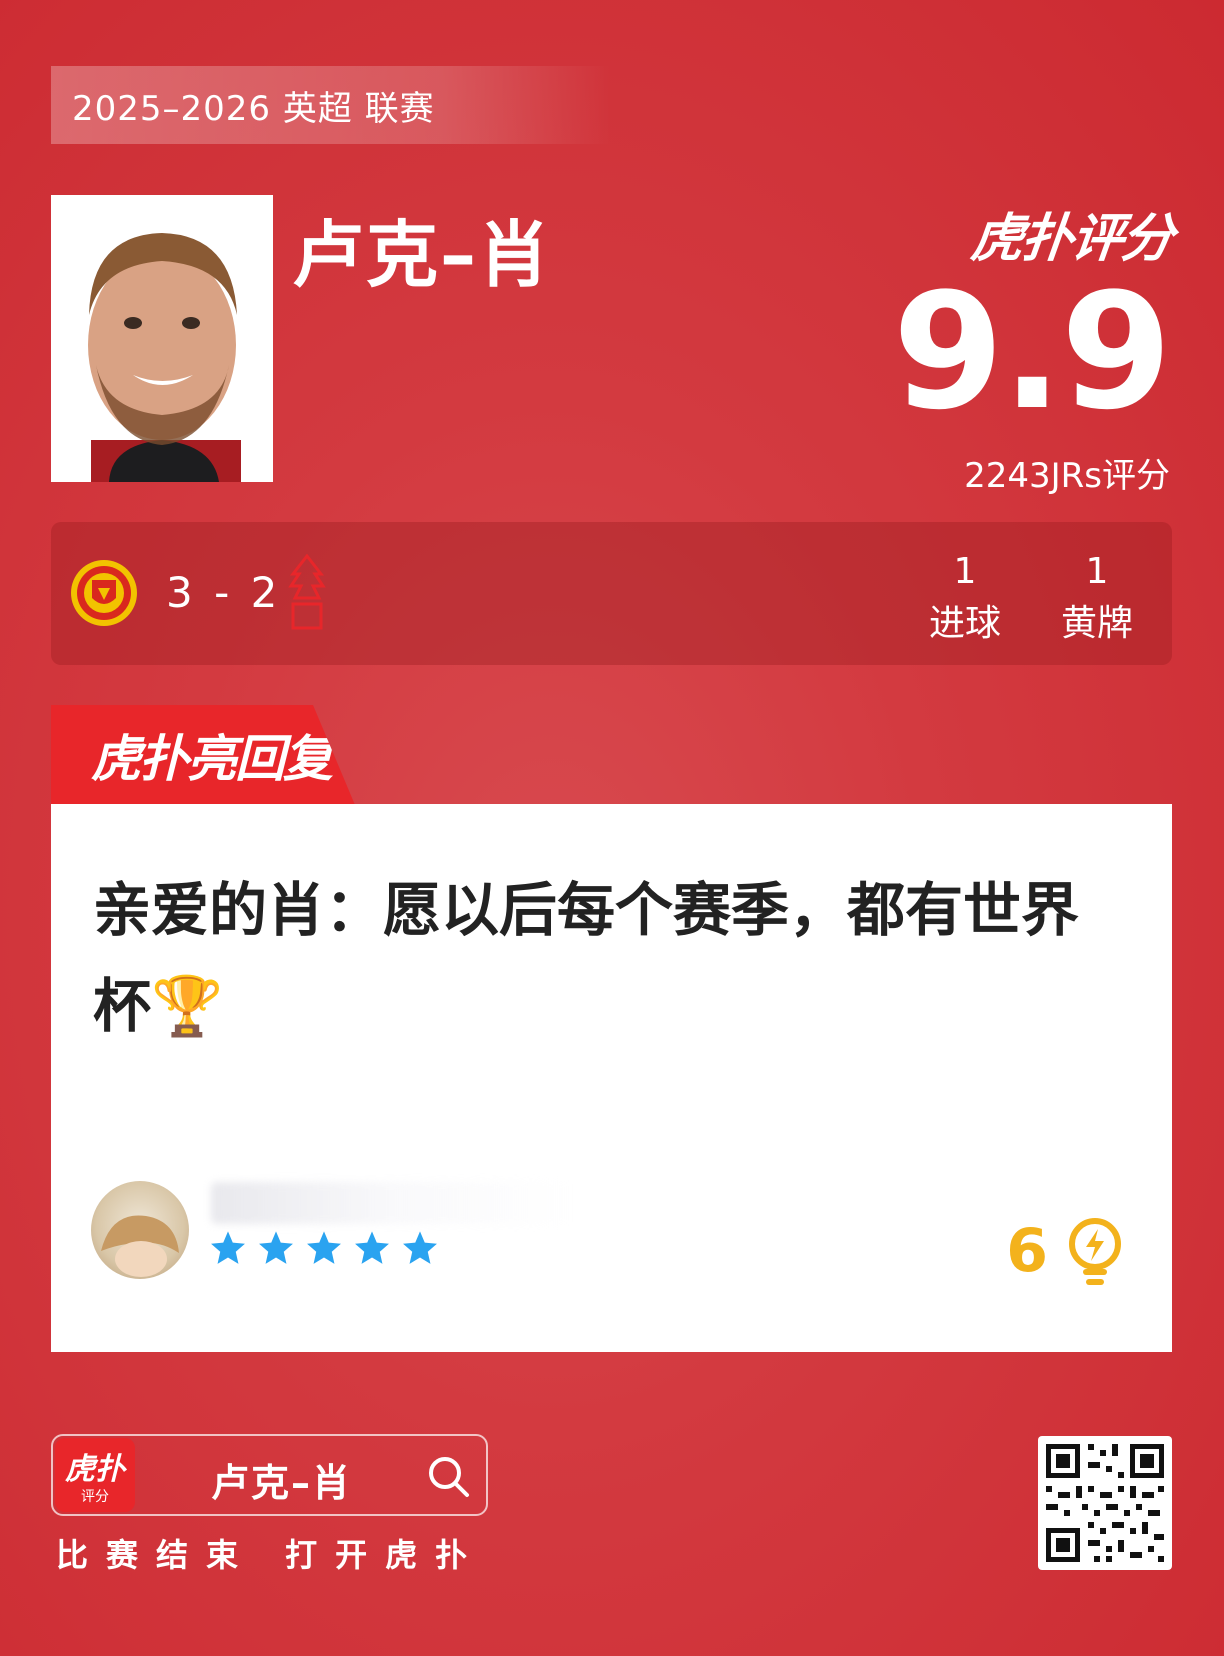 This screenshot has width=1224, height=1656. Describe the element at coordinates (95, 1469) in the screenshot. I see `app-icon-label: 虎扑` at that location.